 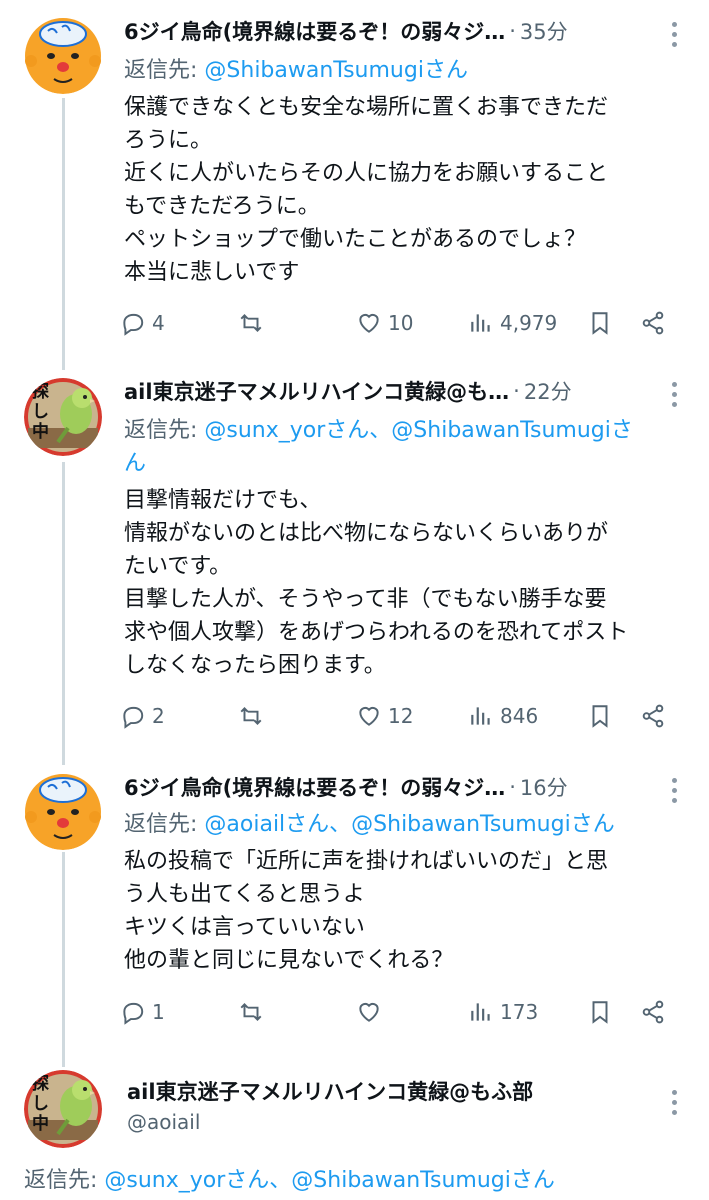 I want to click on reply-mention-link: @sunx_yorさん、@ShibawanTsumugiさ, so click(x=418, y=430).